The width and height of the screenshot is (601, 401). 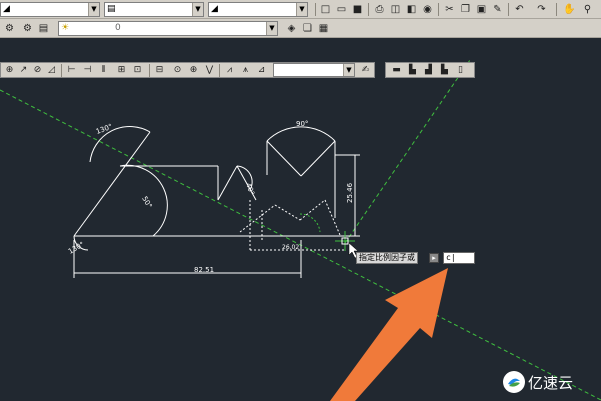 I want to click on quick-dim-icon: ⊡, so click(x=137, y=70).